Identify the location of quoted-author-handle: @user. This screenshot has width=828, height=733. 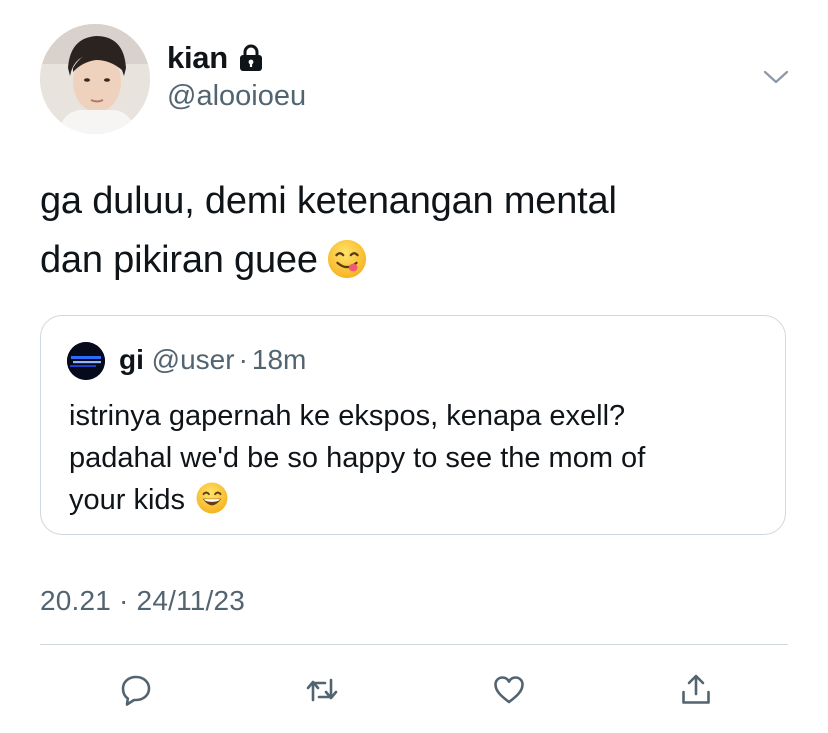
(193, 359).